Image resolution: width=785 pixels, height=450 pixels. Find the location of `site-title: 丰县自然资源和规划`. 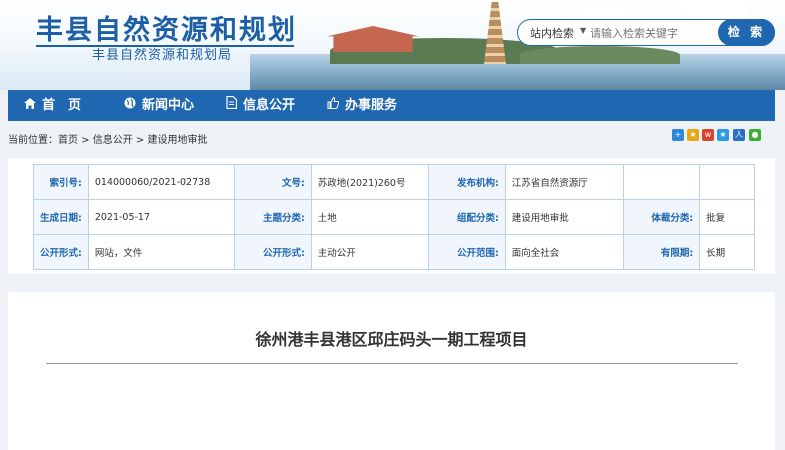

site-title: 丰县自然资源和规划 is located at coordinates (166, 27).